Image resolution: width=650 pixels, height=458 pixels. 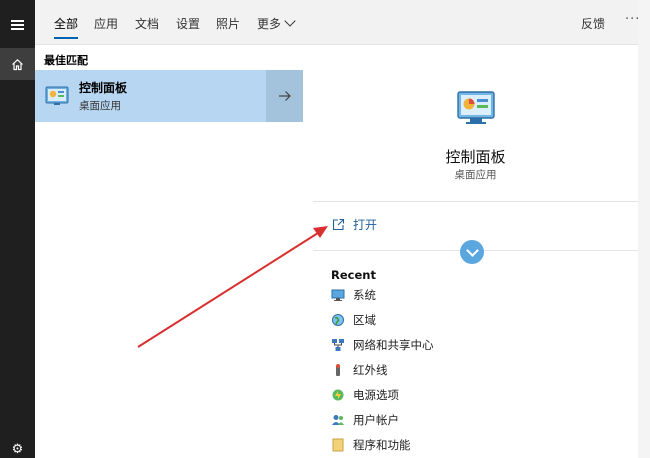 I want to click on detail-title: 控制面板, so click(x=475, y=157).